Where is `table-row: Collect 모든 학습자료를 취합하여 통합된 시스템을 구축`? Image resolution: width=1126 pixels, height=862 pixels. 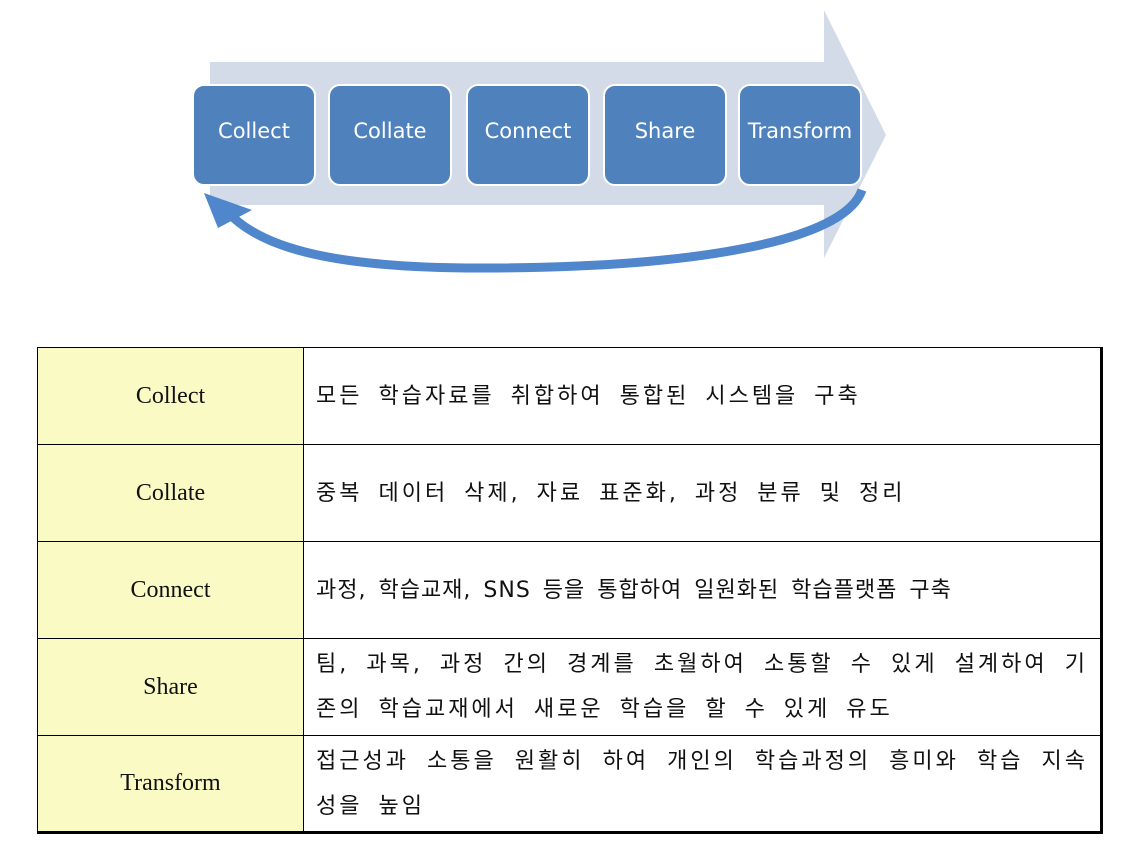
table-row: Collect 모든 학습자료를 취합하여 통합된 시스템을 구축 is located at coordinates (569, 396).